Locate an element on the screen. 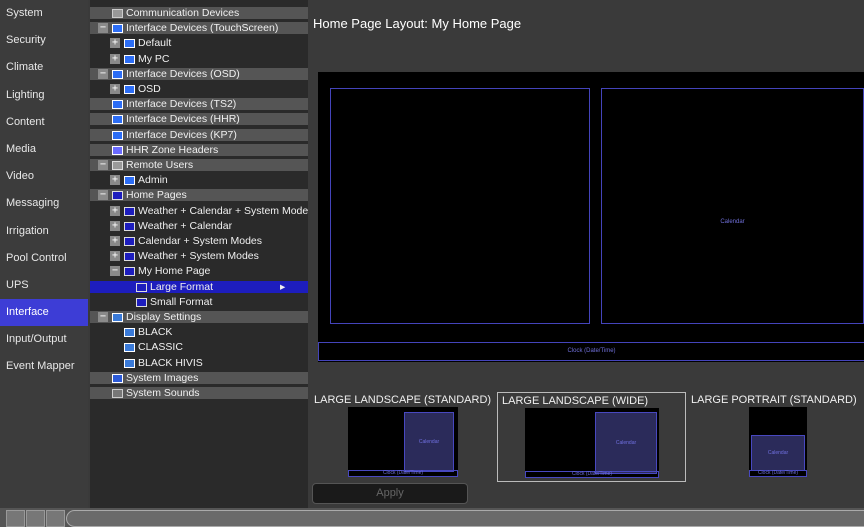 The width and height of the screenshot is (864, 527). layout-option-name: LARGE LANDSCAPE (STANDARD) is located at coordinates (403, 400).